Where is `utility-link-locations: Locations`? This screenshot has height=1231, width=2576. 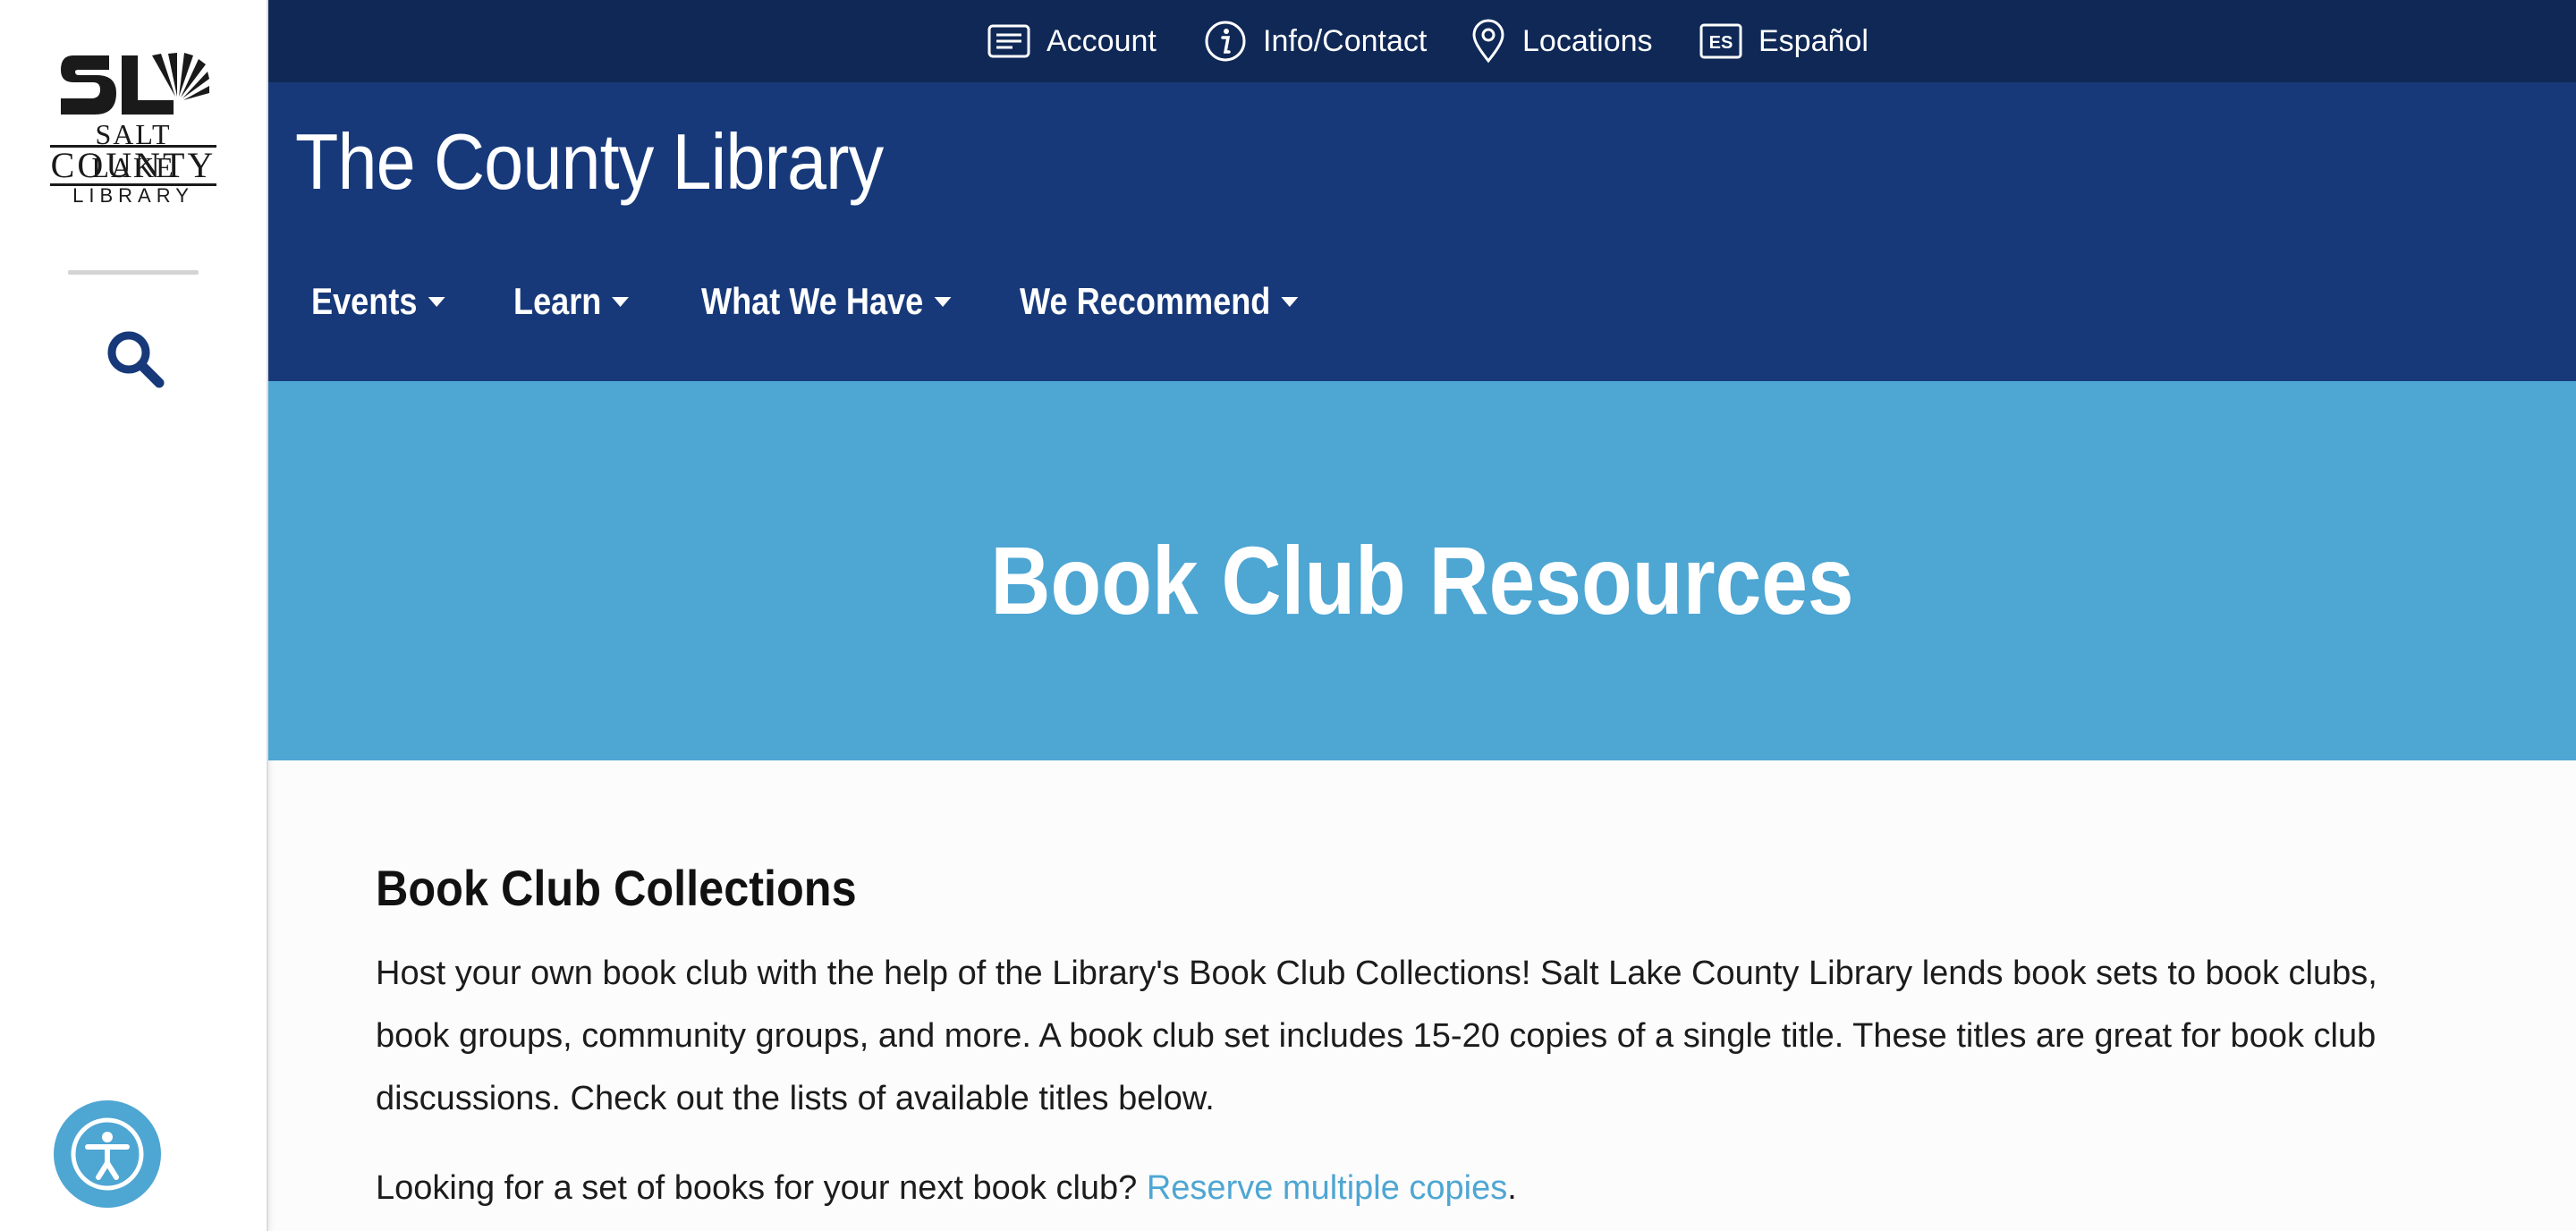 utility-link-locations: Locations is located at coordinates (1561, 41).